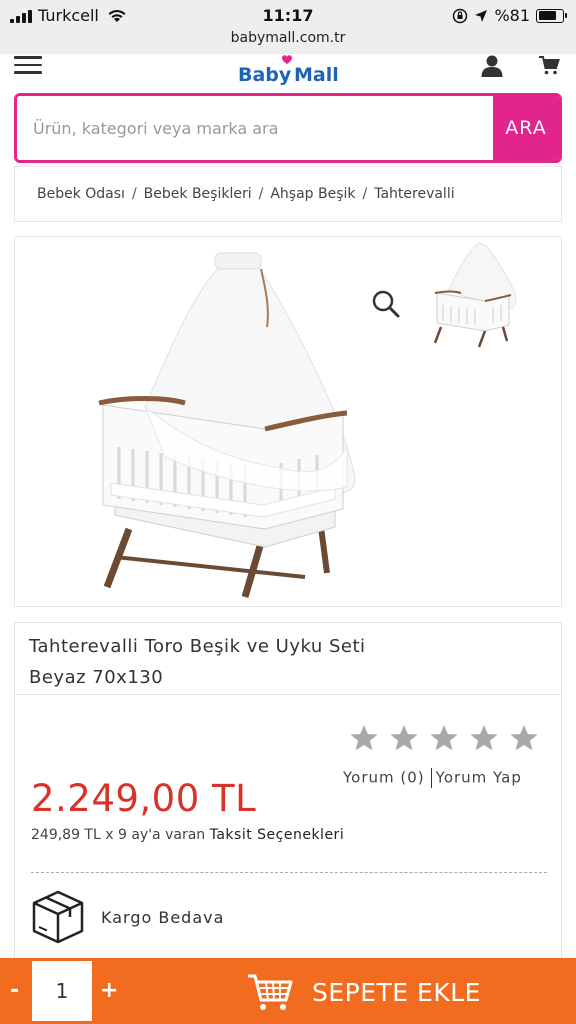 Image resolution: width=576 pixels, height=1024 pixels. What do you see at coordinates (14, 990) in the screenshot?
I see `decrease-quantity-button: -` at bounding box center [14, 990].